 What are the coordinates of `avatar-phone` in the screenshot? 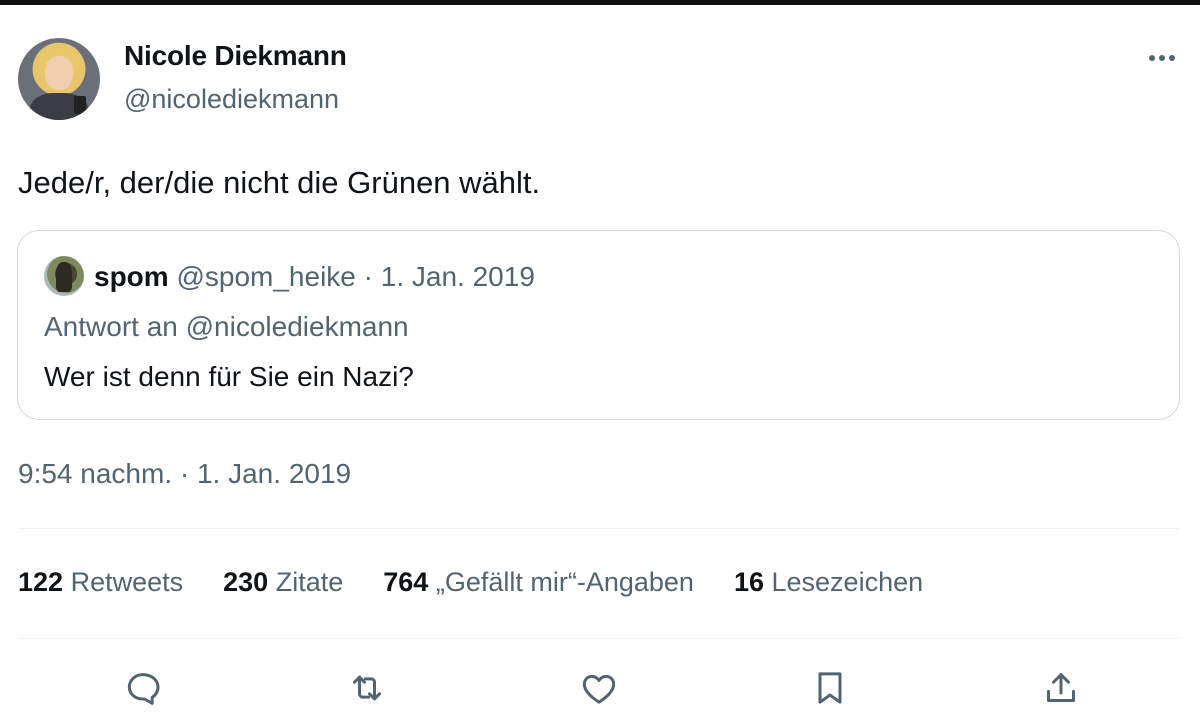 It's located at (80, 105).